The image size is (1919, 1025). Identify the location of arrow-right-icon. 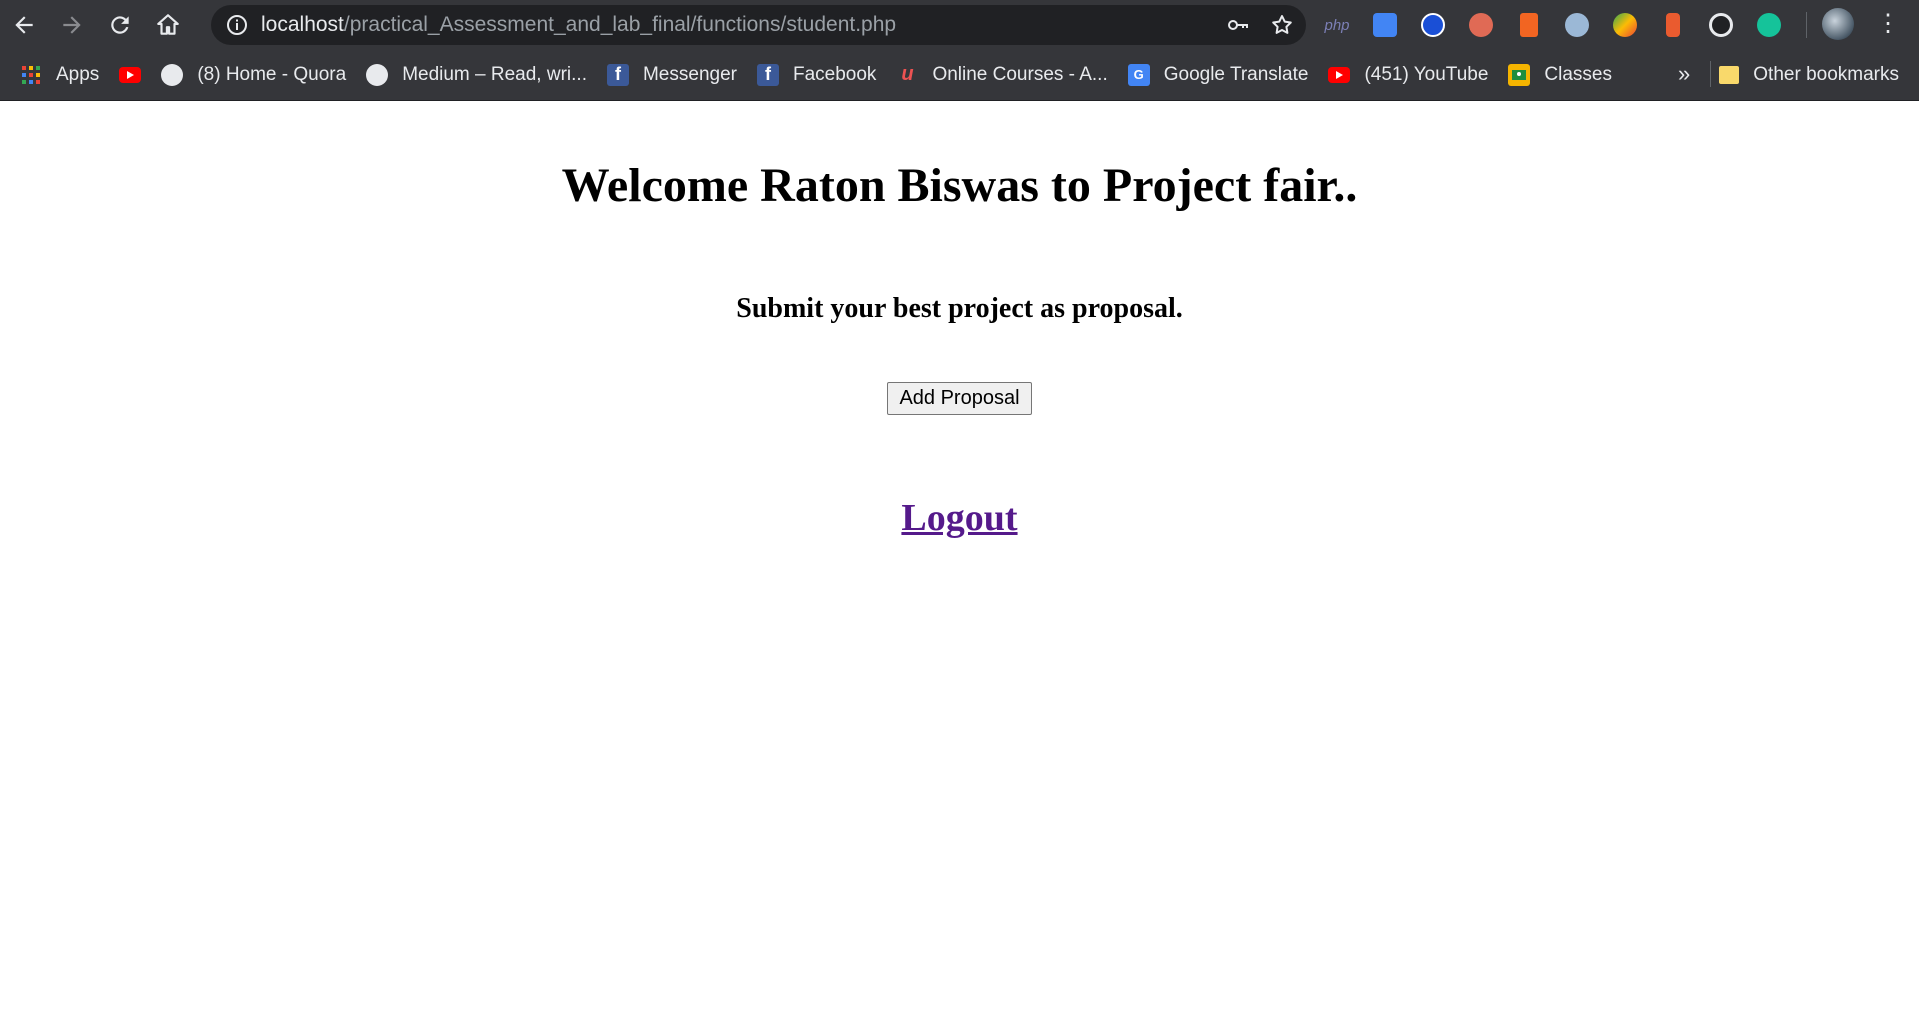
(72, 24).